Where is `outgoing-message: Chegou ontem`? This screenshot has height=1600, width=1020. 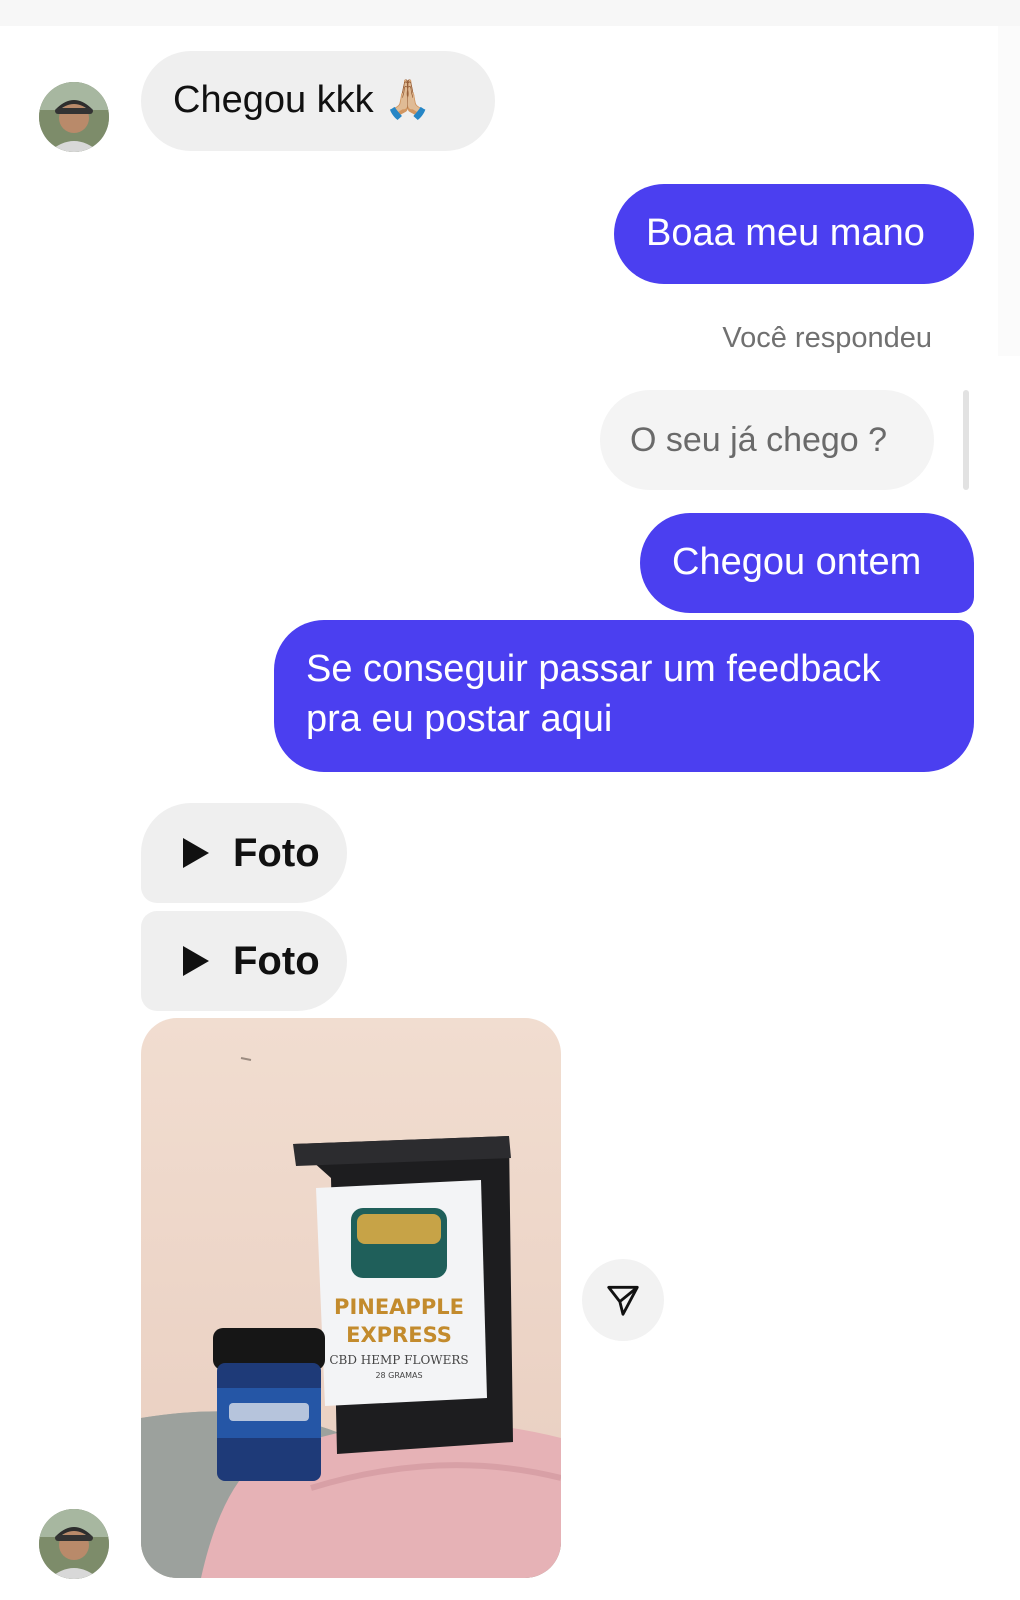 outgoing-message: Chegou ontem is located at coordinates (807, 563).